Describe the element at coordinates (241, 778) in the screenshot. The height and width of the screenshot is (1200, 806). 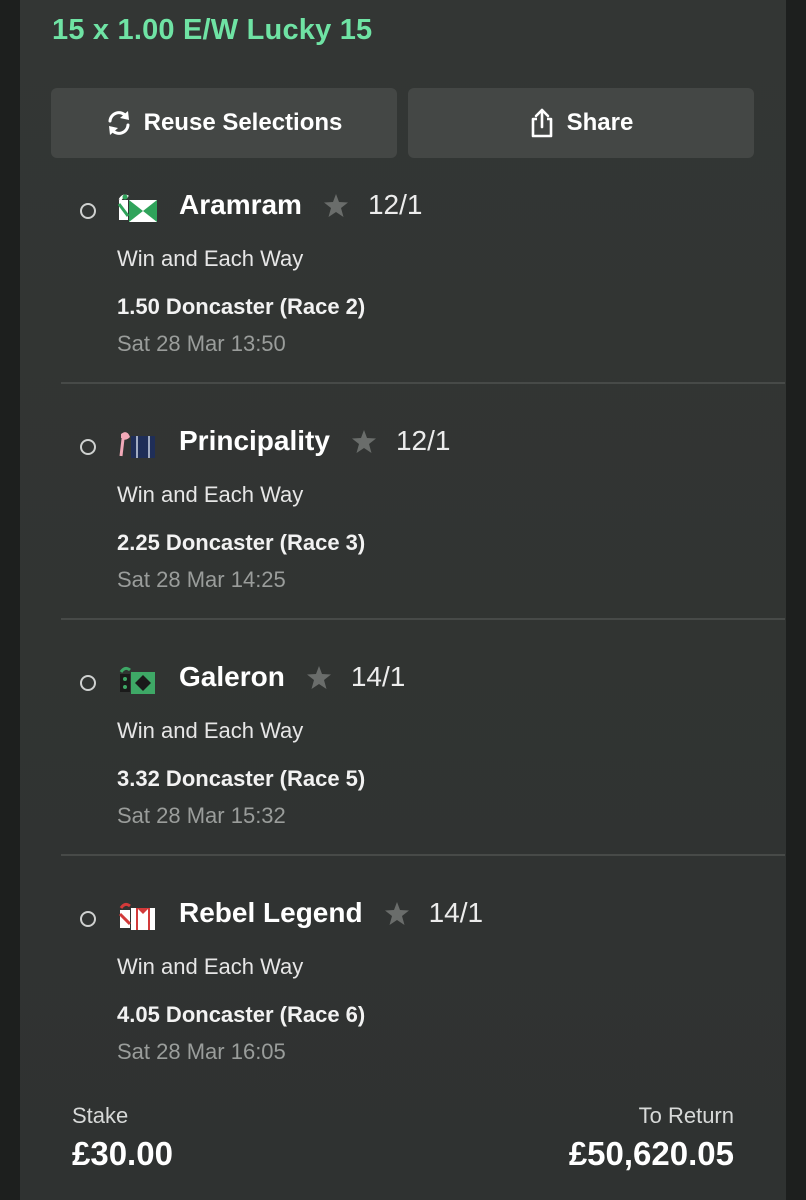
I see `race-name: 3.32 Doncaster (Race 5)` at that location.